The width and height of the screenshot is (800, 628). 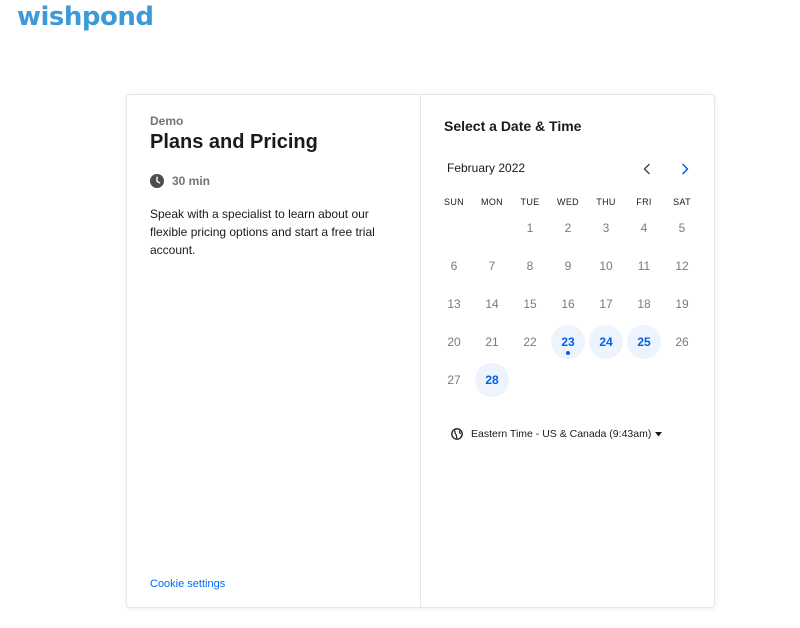 I want to click on date-1: 1, so click(x=530, y=228).